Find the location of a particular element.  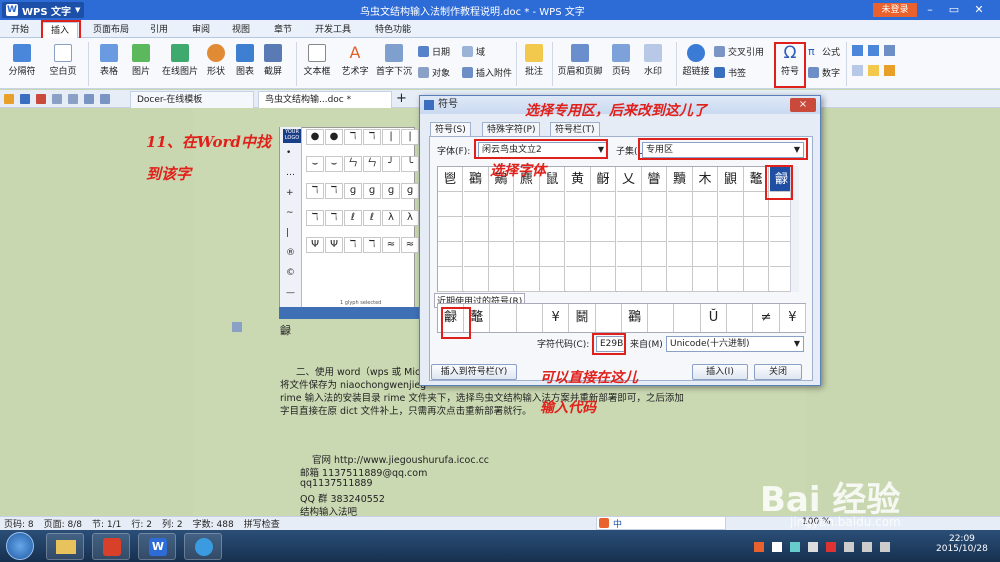

login-button: 未登录 is located at coordinates (895, 10).